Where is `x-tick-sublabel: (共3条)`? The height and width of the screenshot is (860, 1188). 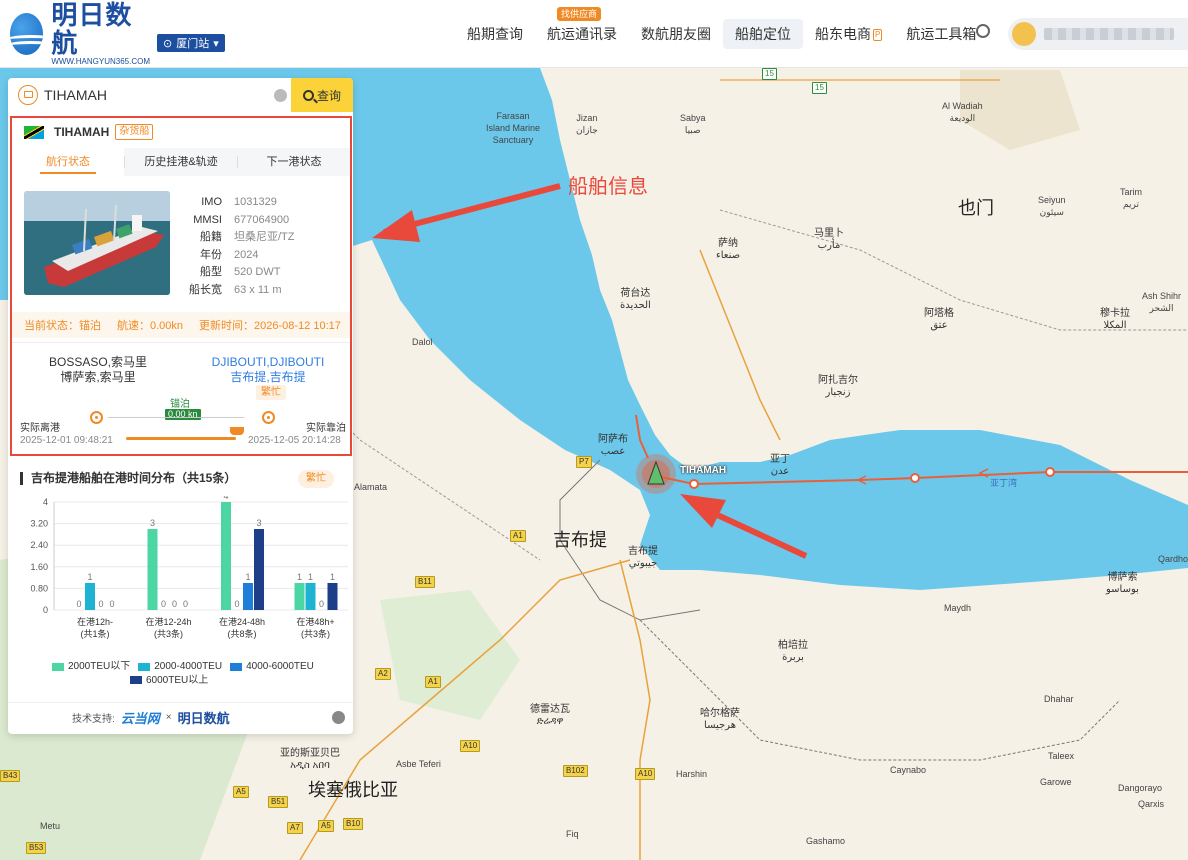
x-tick-sublabel: (共3条) is located at coordinates (315, 633).